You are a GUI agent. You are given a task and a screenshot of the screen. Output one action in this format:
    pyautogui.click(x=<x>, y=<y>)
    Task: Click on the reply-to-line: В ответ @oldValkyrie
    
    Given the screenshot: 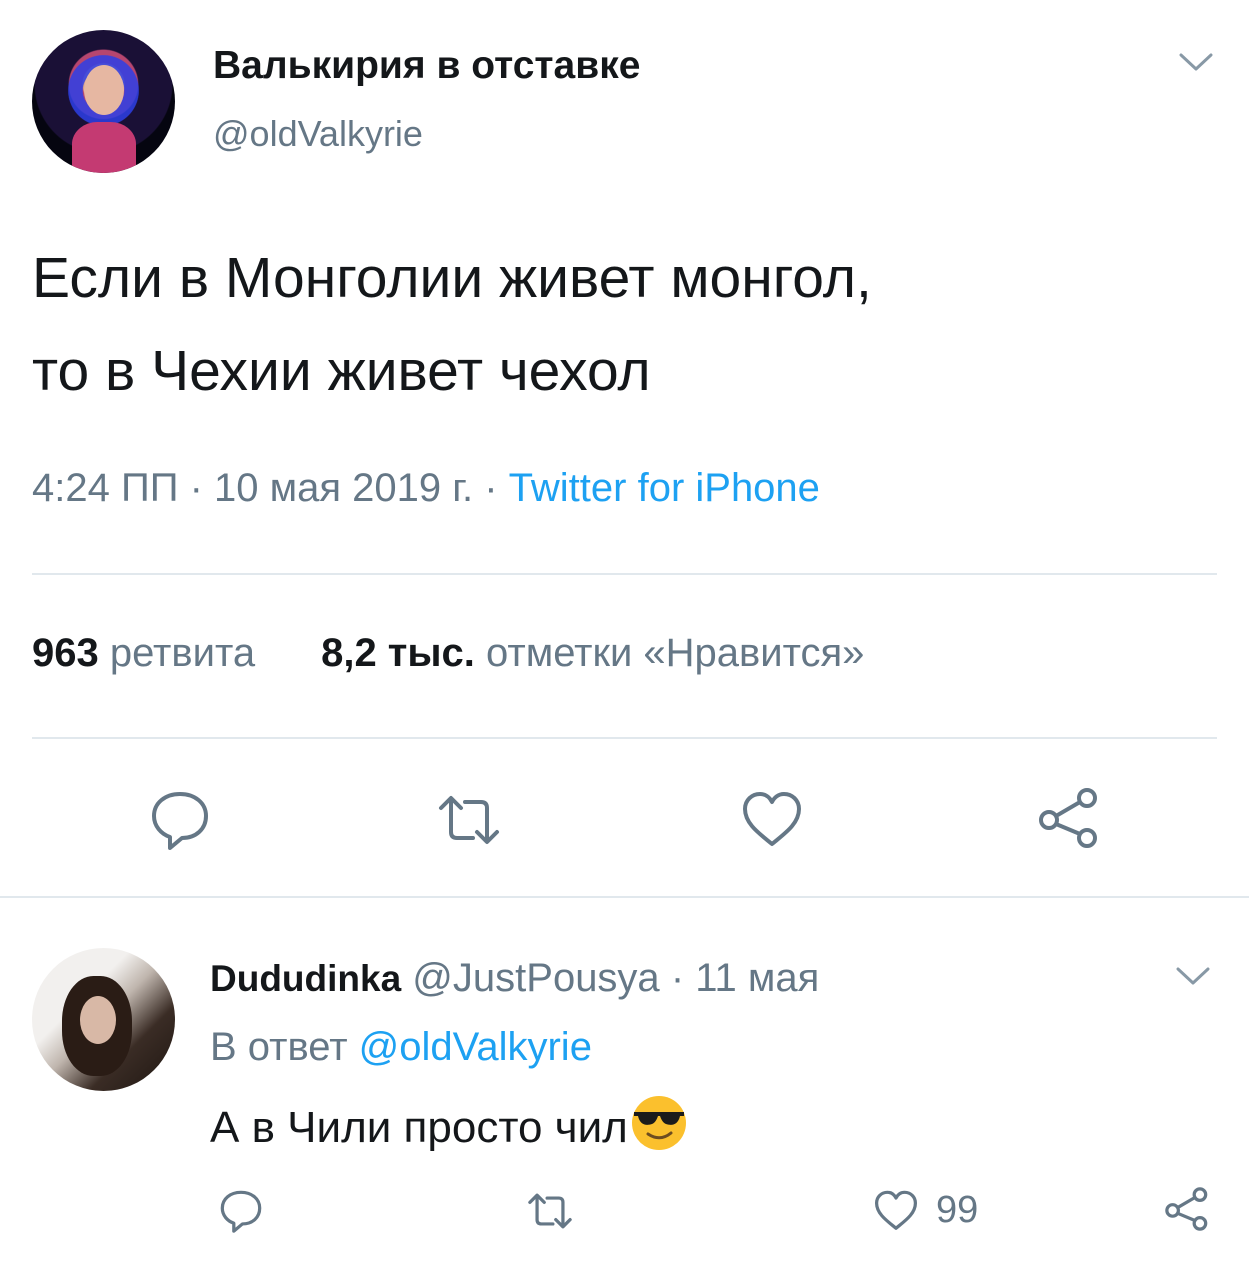 What is the action you would take?
    pyautogui.click(x=401, y=1047)
    